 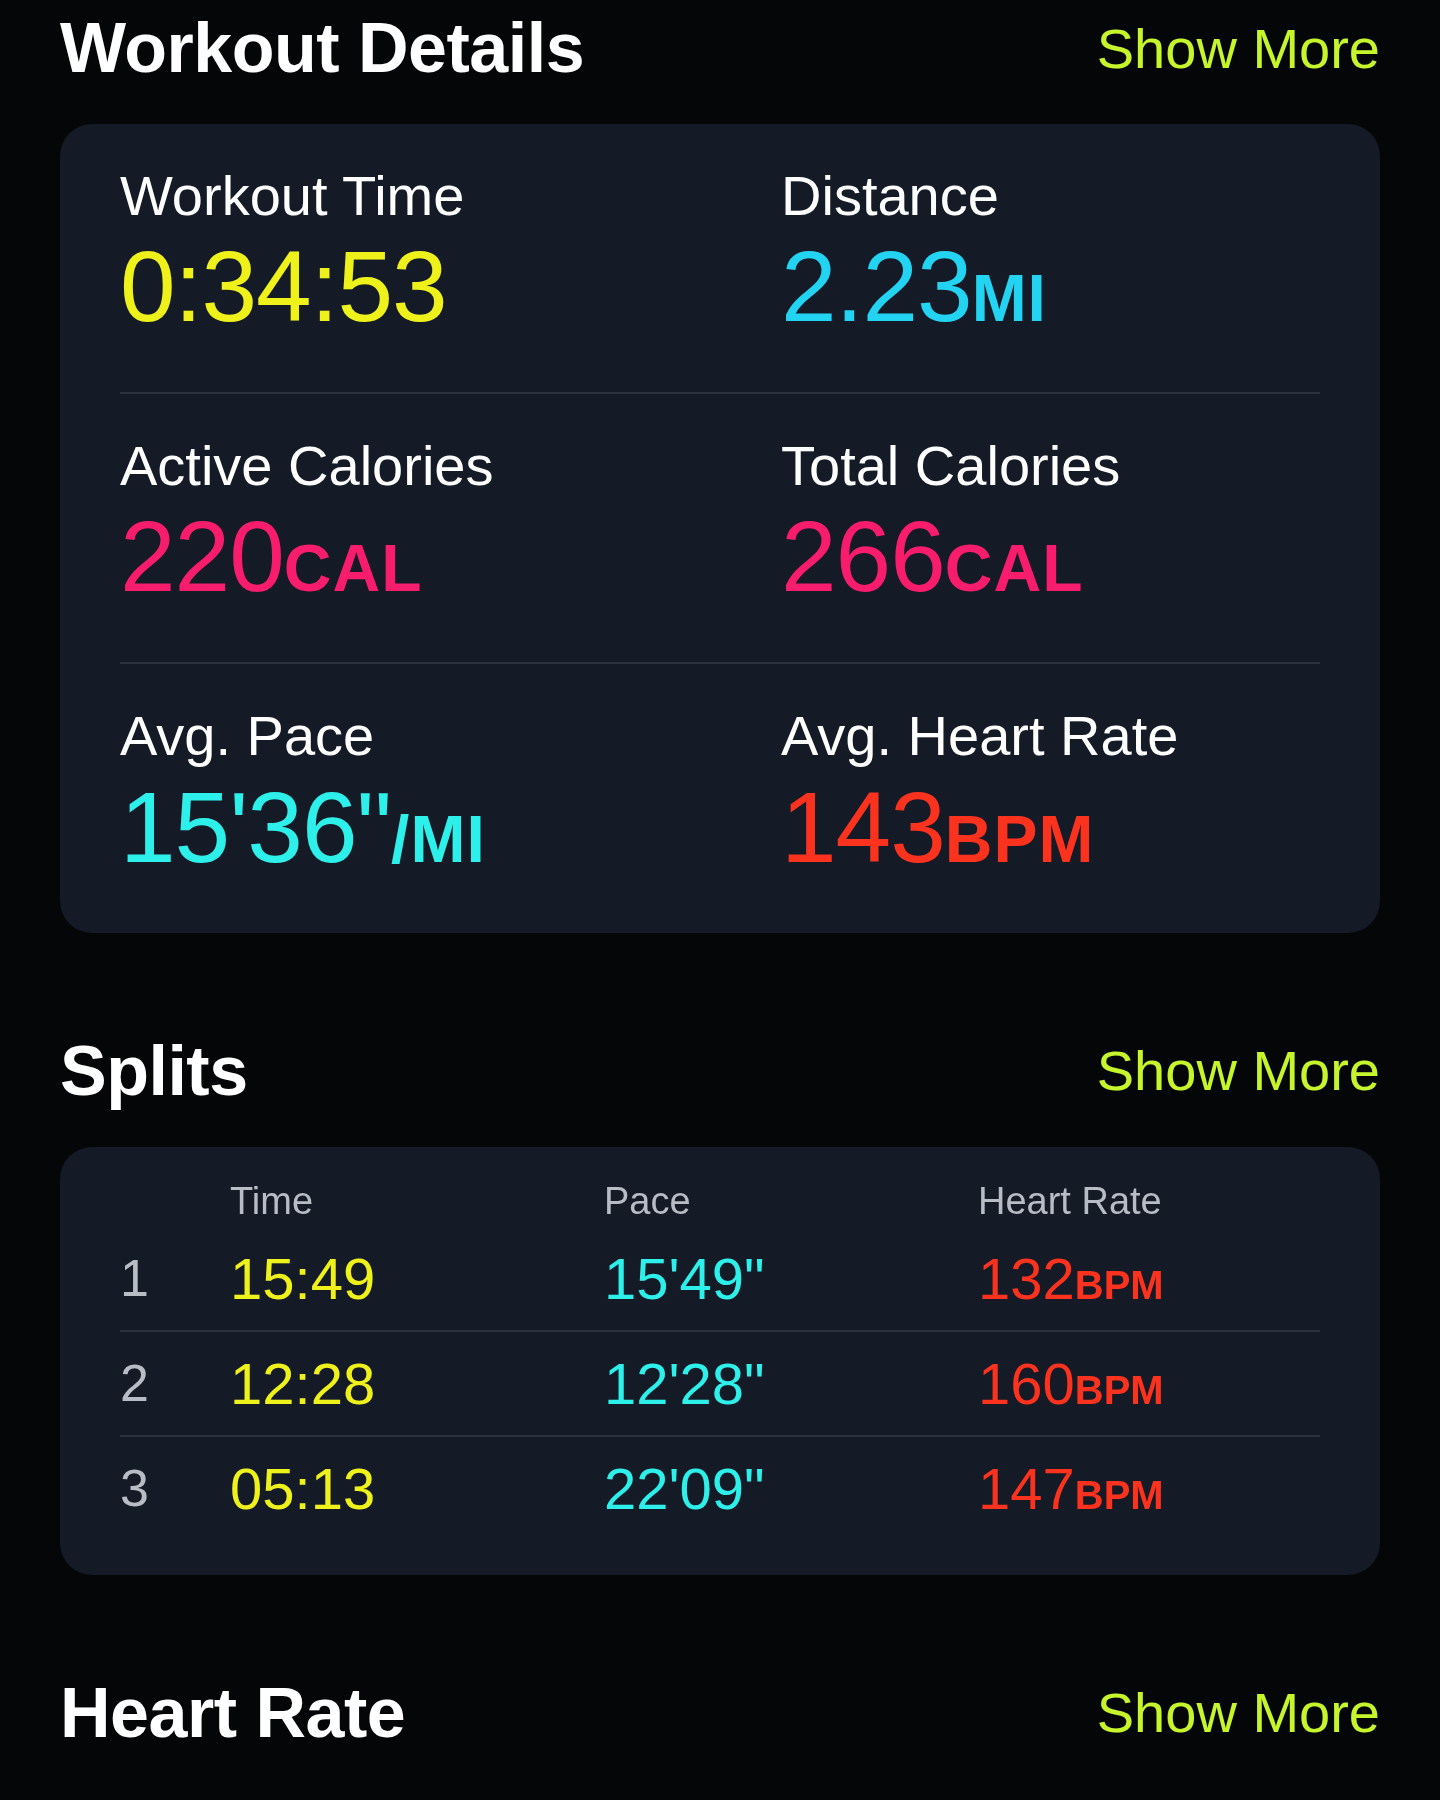 I want to click on metric-value: 143BPM, so click(x=938, y=827).